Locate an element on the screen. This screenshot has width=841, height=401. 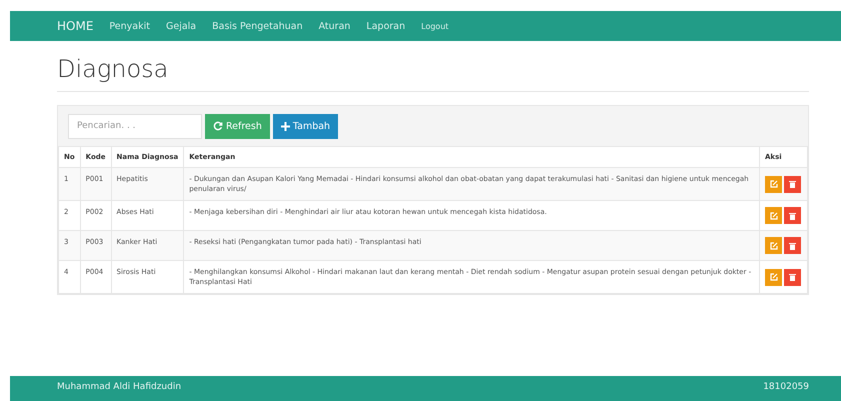
nav-link: Basis Pengetahuan is located at coordinates (257, 26).